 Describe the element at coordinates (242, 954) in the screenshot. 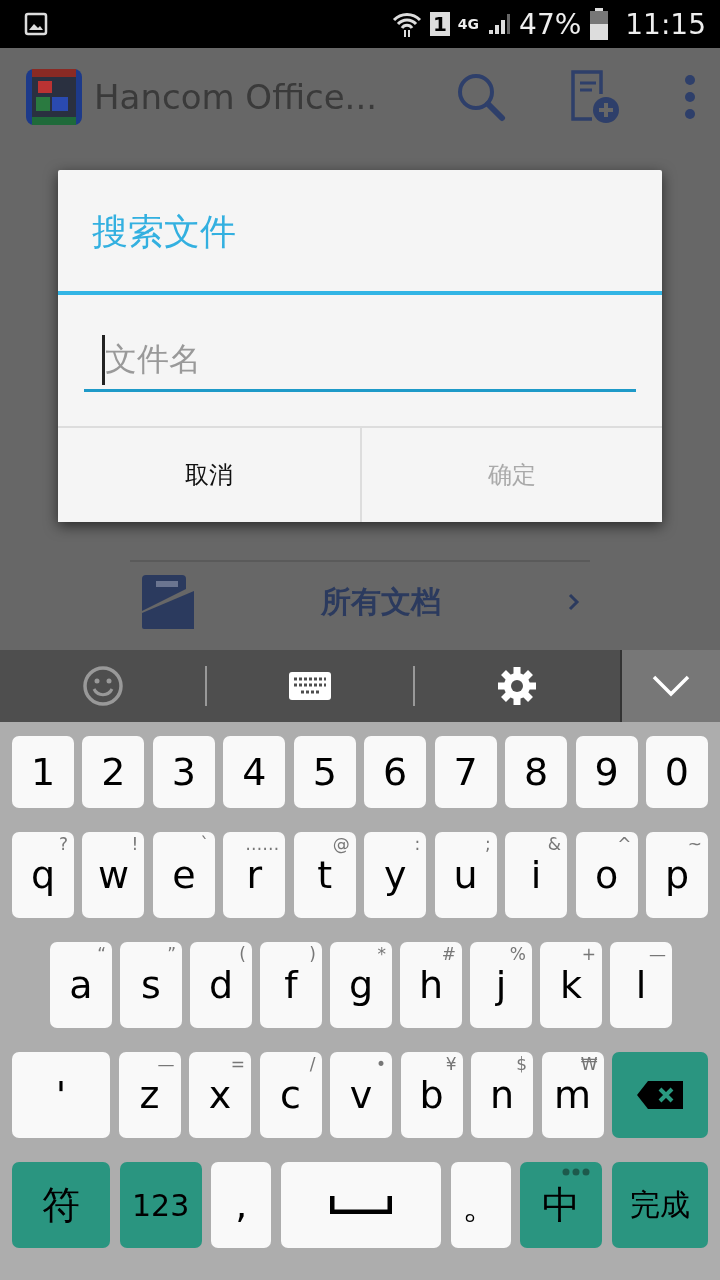

I see `key-hint: (` at that location.